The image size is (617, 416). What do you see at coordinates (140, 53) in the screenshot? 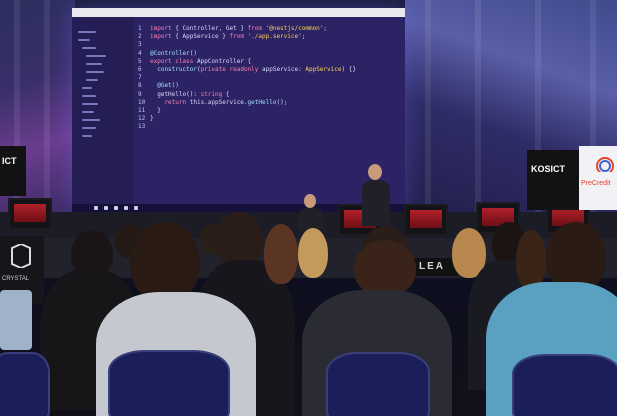
I see `line-number: 4` at bounding box center [140, 53].